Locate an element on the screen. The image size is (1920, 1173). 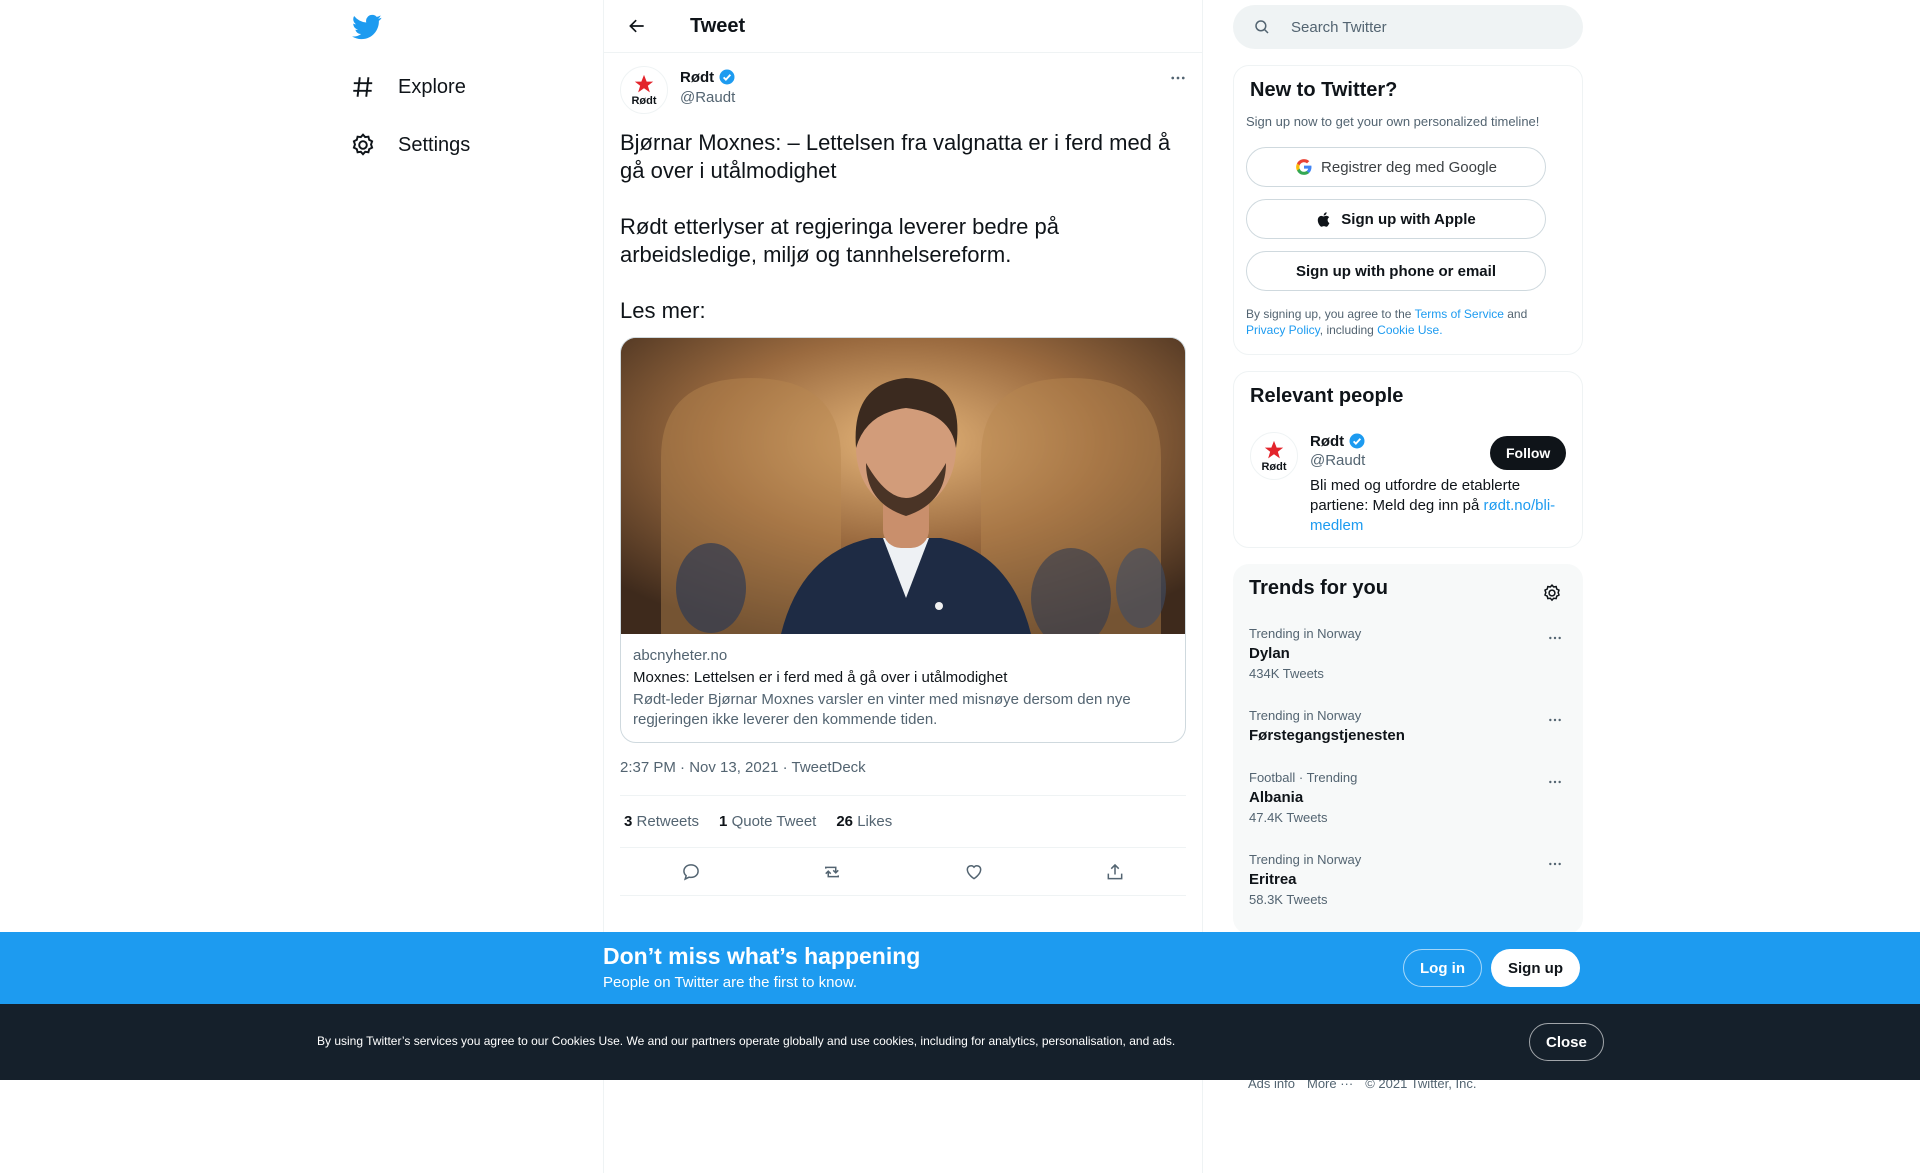
retweet-icon is located at coordinates (832, 872).